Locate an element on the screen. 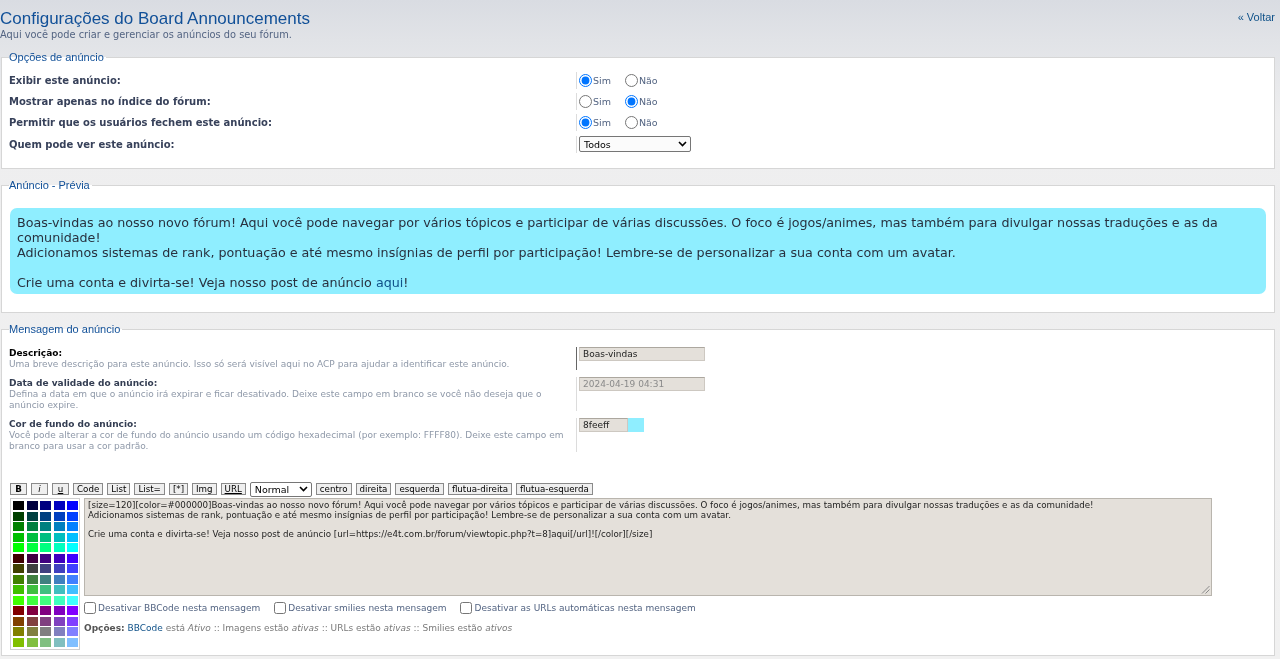  checkbox-label: Desativar as URLs automáticas nesta mensagem is located at coordinates (585, 607).